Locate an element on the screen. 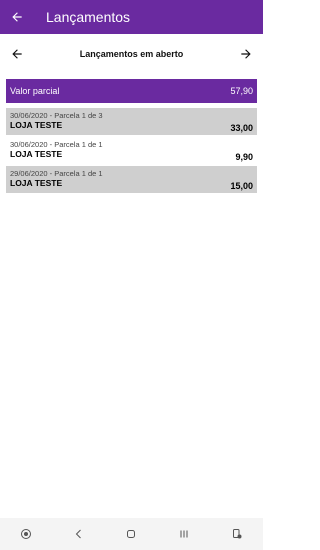 This screenshot has height=550, width=320. arrow-right-icon is located at coordinates (246, 54).